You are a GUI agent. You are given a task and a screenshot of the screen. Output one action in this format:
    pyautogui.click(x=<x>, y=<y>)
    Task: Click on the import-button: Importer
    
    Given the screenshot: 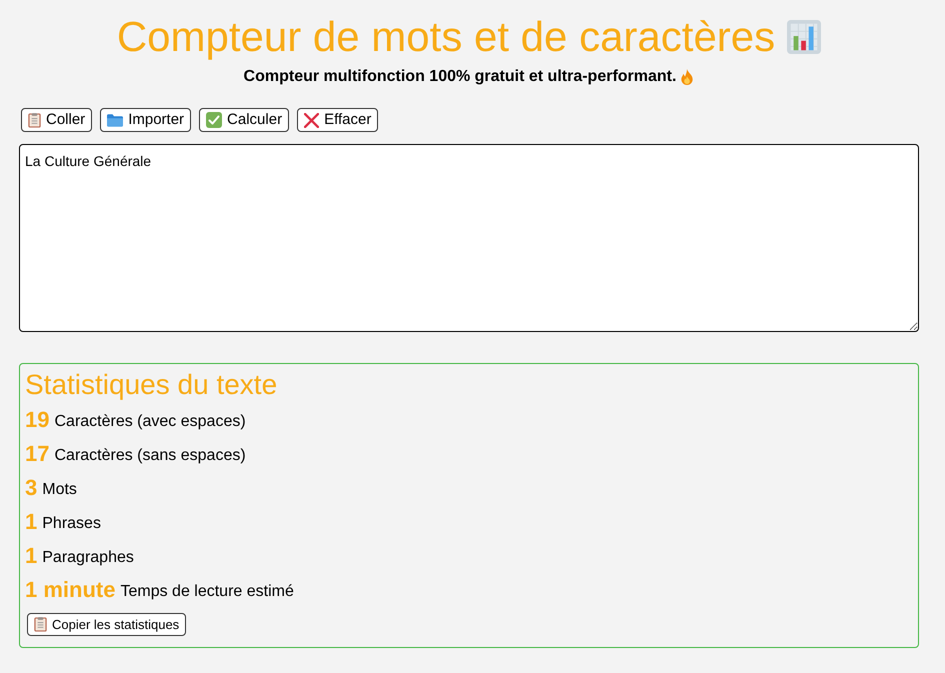 What is the action you would take?
    pyautogui.click(x=146, y=120)
    